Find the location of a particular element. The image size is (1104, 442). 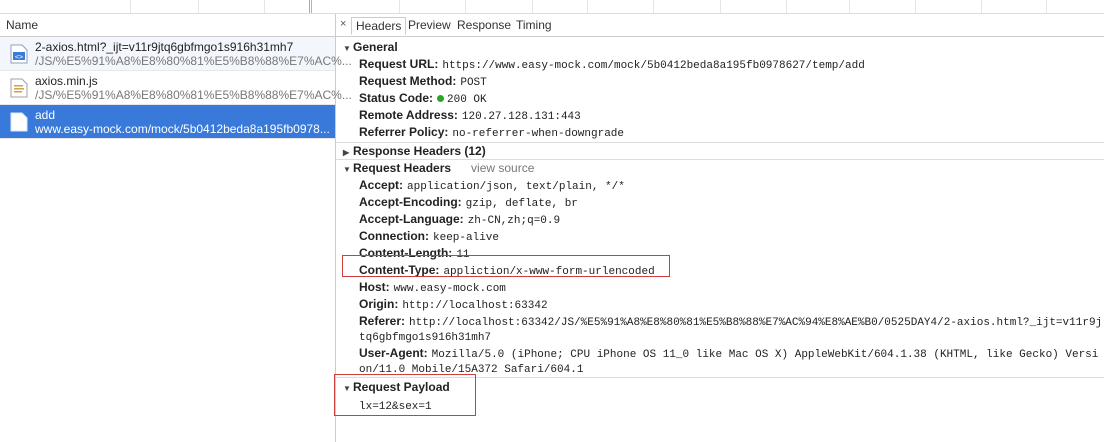

header-value: tq6gbfmgo1s916h31mh7 is located at coordinates (425, 338).